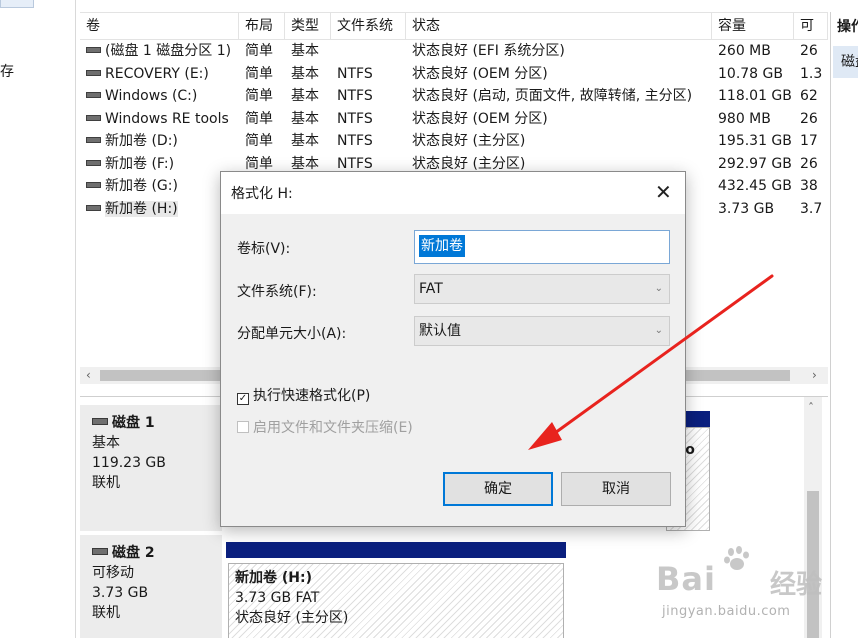 The width and height of the screenshot is (858, 638). Describe the element at coordinates (552, 96) in the screenshot. I see `cell-status: 状态良好 (启动, 页面文件, 故障转储, 主分区)` at that location.